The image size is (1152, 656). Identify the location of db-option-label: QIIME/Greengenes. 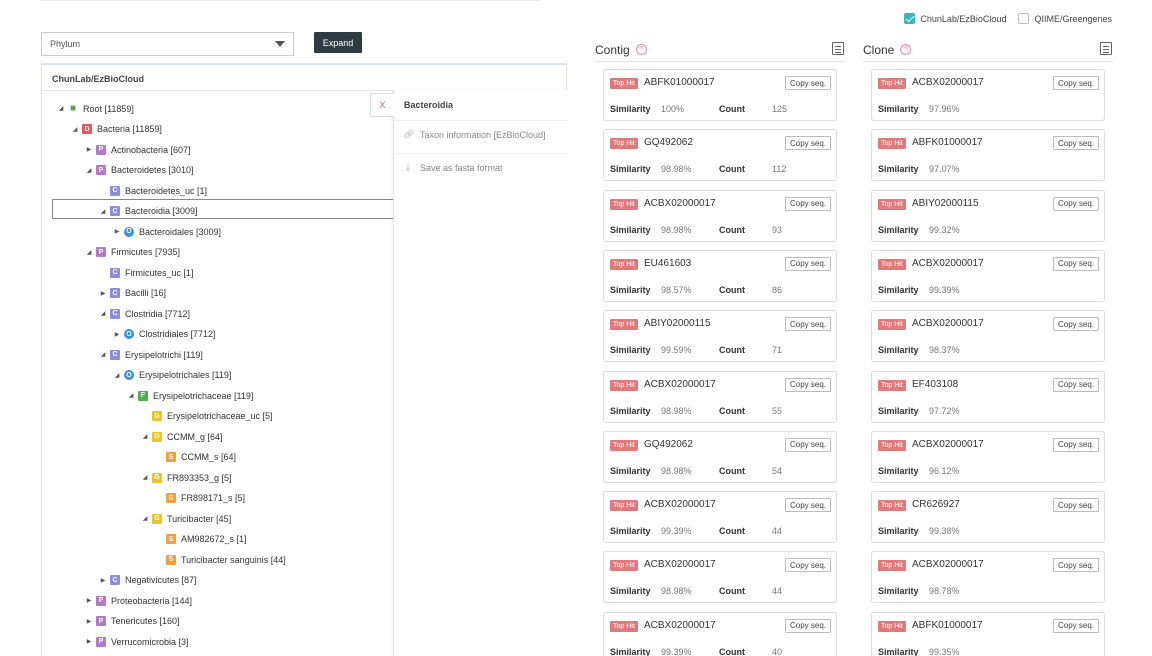
(1073, 18).